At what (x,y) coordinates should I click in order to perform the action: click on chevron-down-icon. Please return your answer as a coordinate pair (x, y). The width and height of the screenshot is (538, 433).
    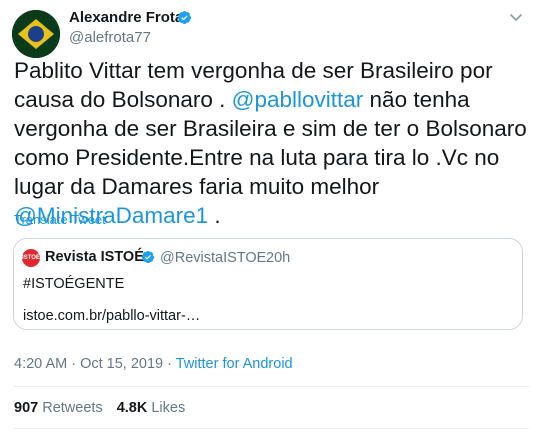
    Looking at the image, I should click on (516, 17).